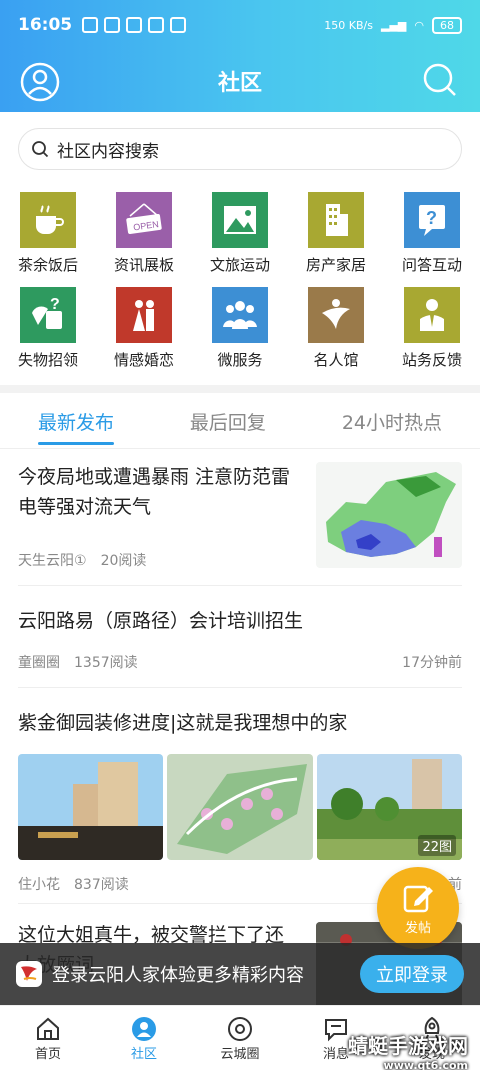  What do you see at coordinates (432, 663) in the screenshot?
I see `post-time: 17分钟前` at bounding box center [432, 663].